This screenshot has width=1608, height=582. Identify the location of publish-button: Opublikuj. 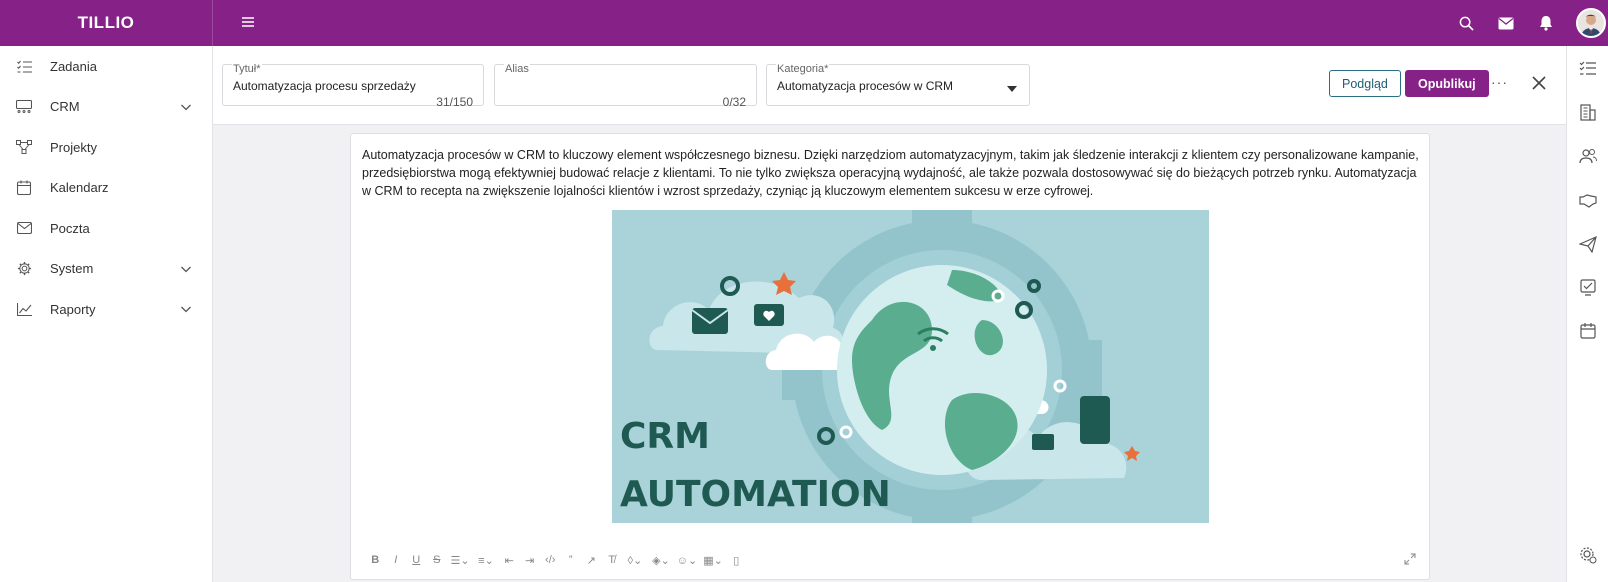
(1447, 83).